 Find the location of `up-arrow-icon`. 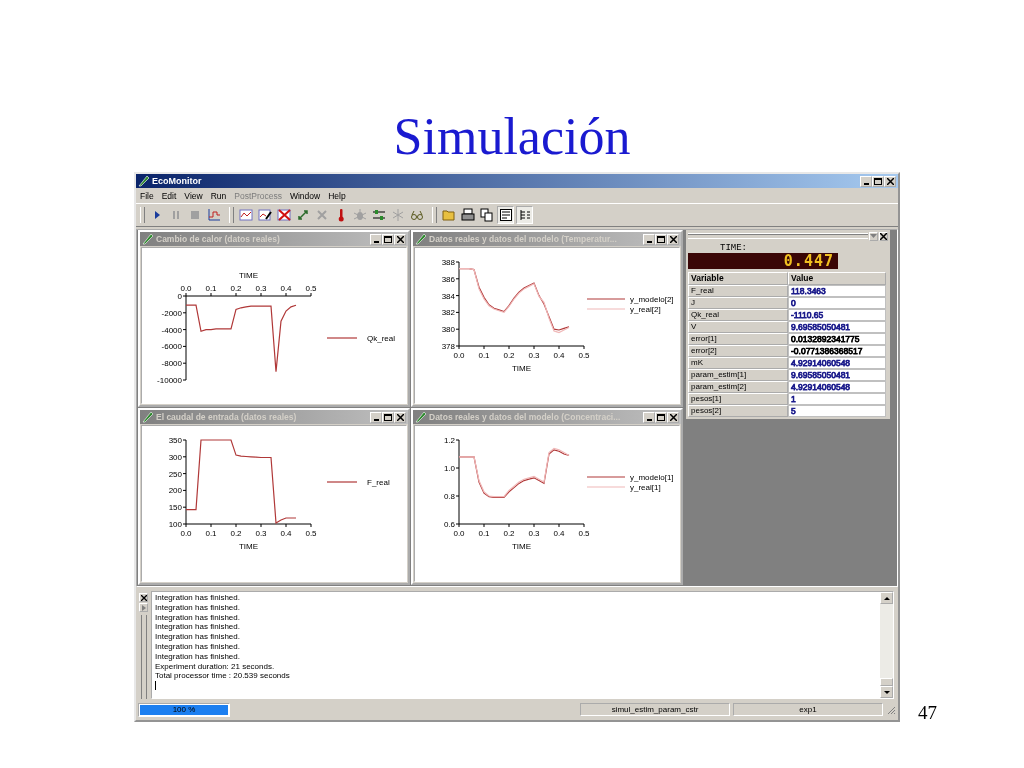

up-arrow-icon is located at coordinates (886, 598).